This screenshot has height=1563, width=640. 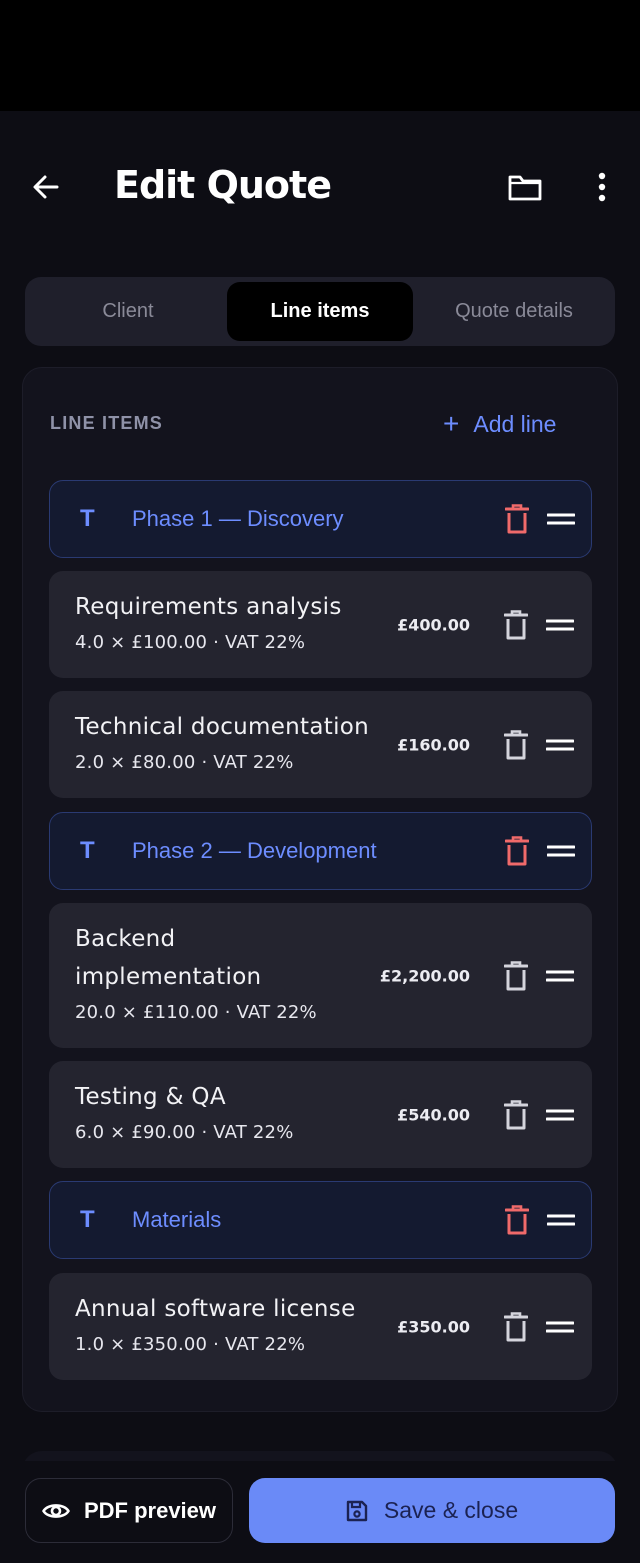 I want to click on arrow-left-icon, so click(x=46, y=187).